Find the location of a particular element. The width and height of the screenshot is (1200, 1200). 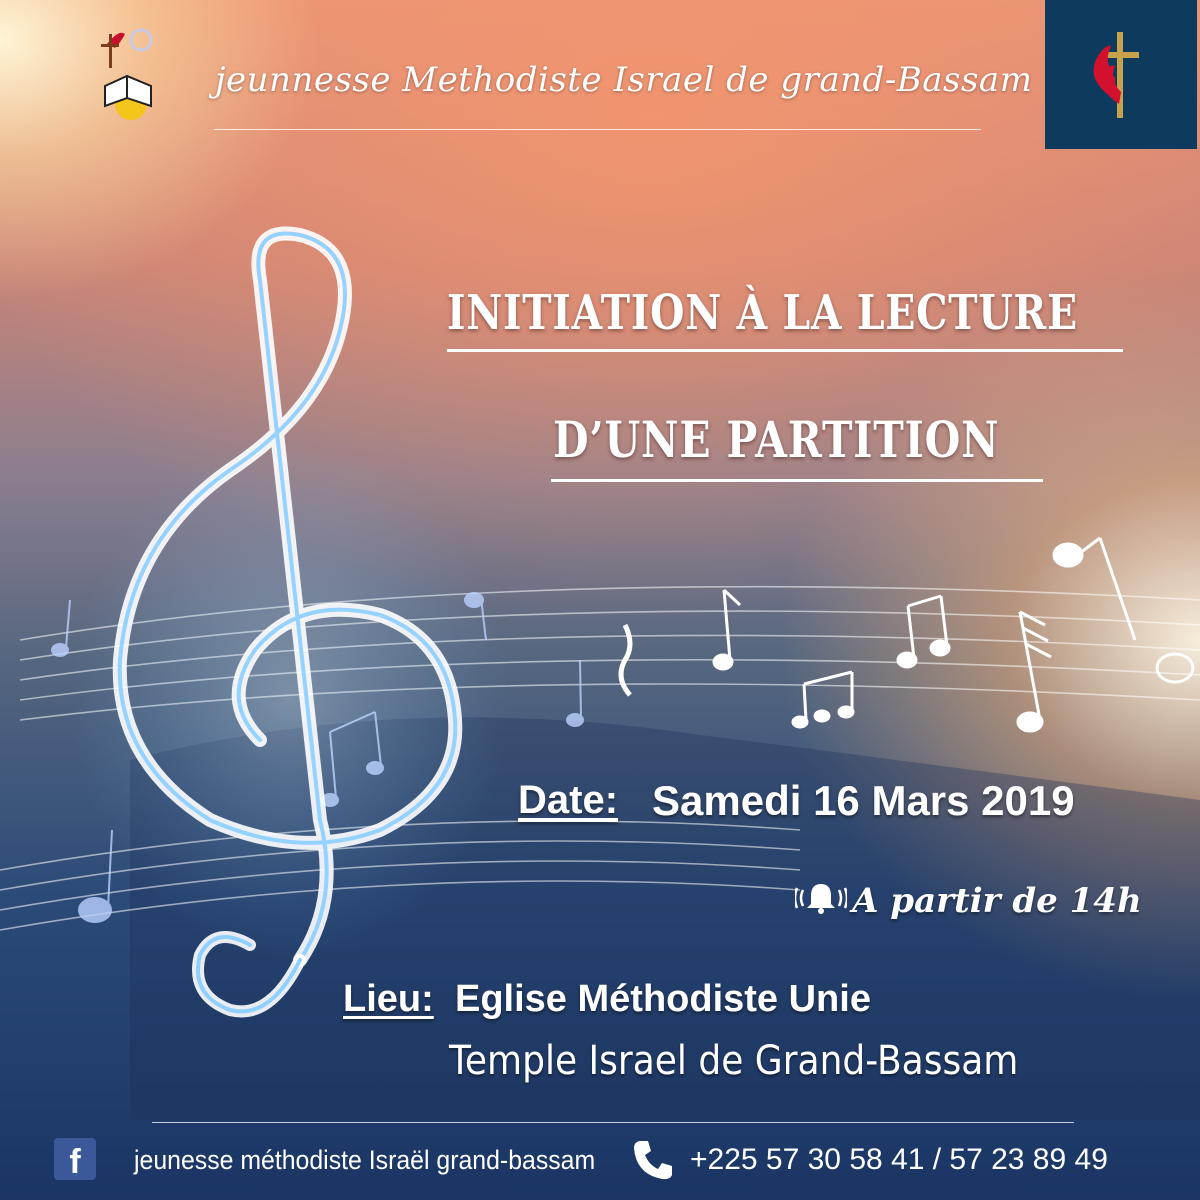

facebook-icon: f is located at coordinates (75, 1159).